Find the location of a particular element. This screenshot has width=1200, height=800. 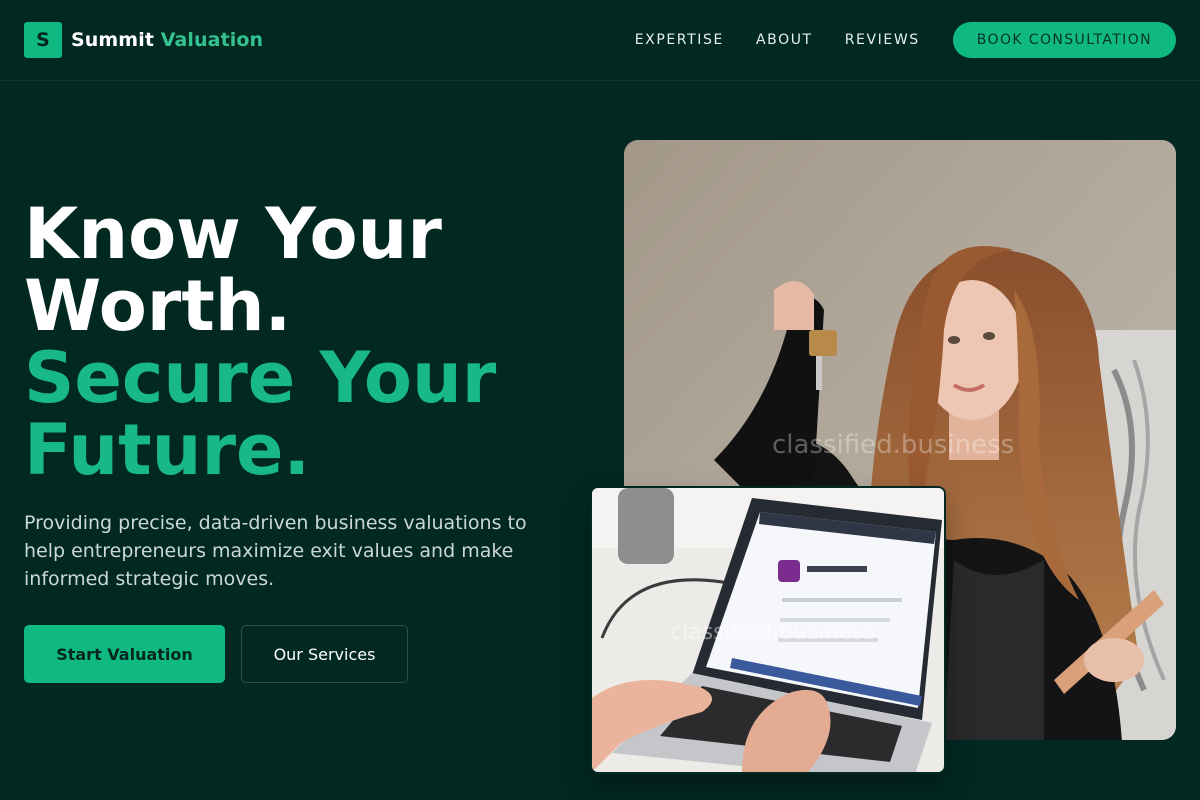

nav-link-expertise: EXPERTISE is located at coordinates (679, 40).